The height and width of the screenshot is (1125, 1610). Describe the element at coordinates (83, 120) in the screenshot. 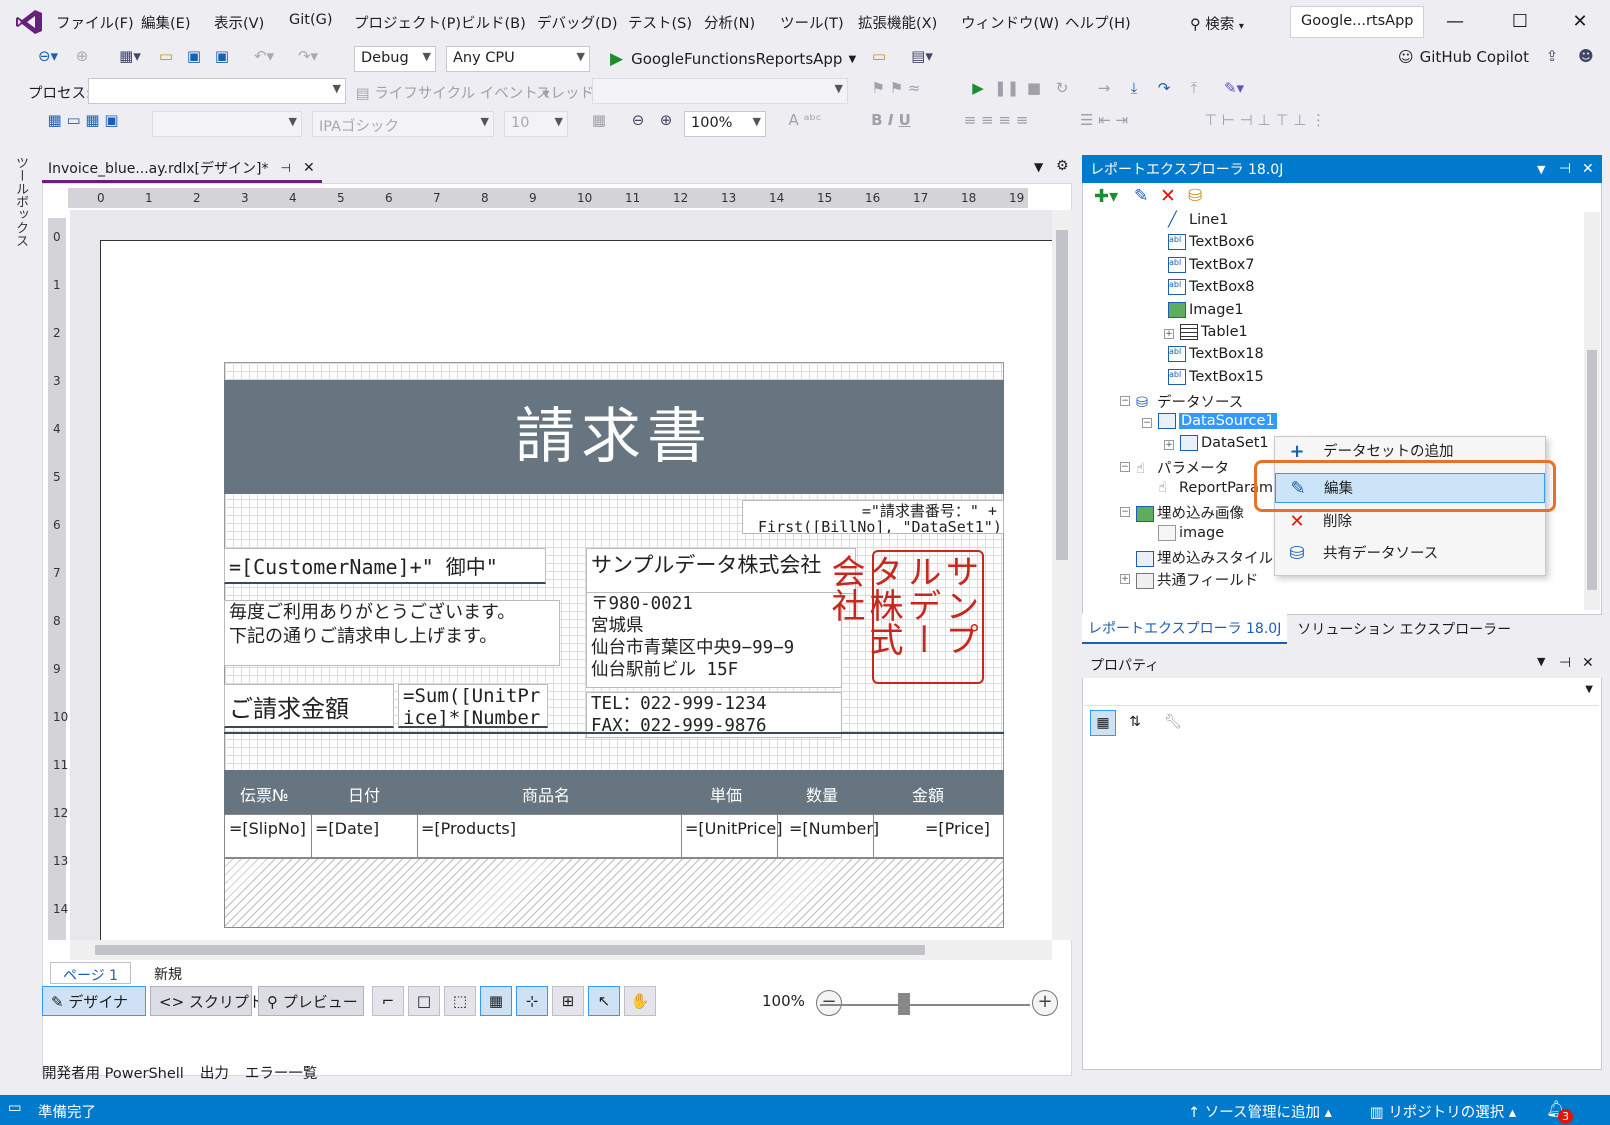

I see `report-layout-icons: ▦ ▭ ▦ ▣` at that location.